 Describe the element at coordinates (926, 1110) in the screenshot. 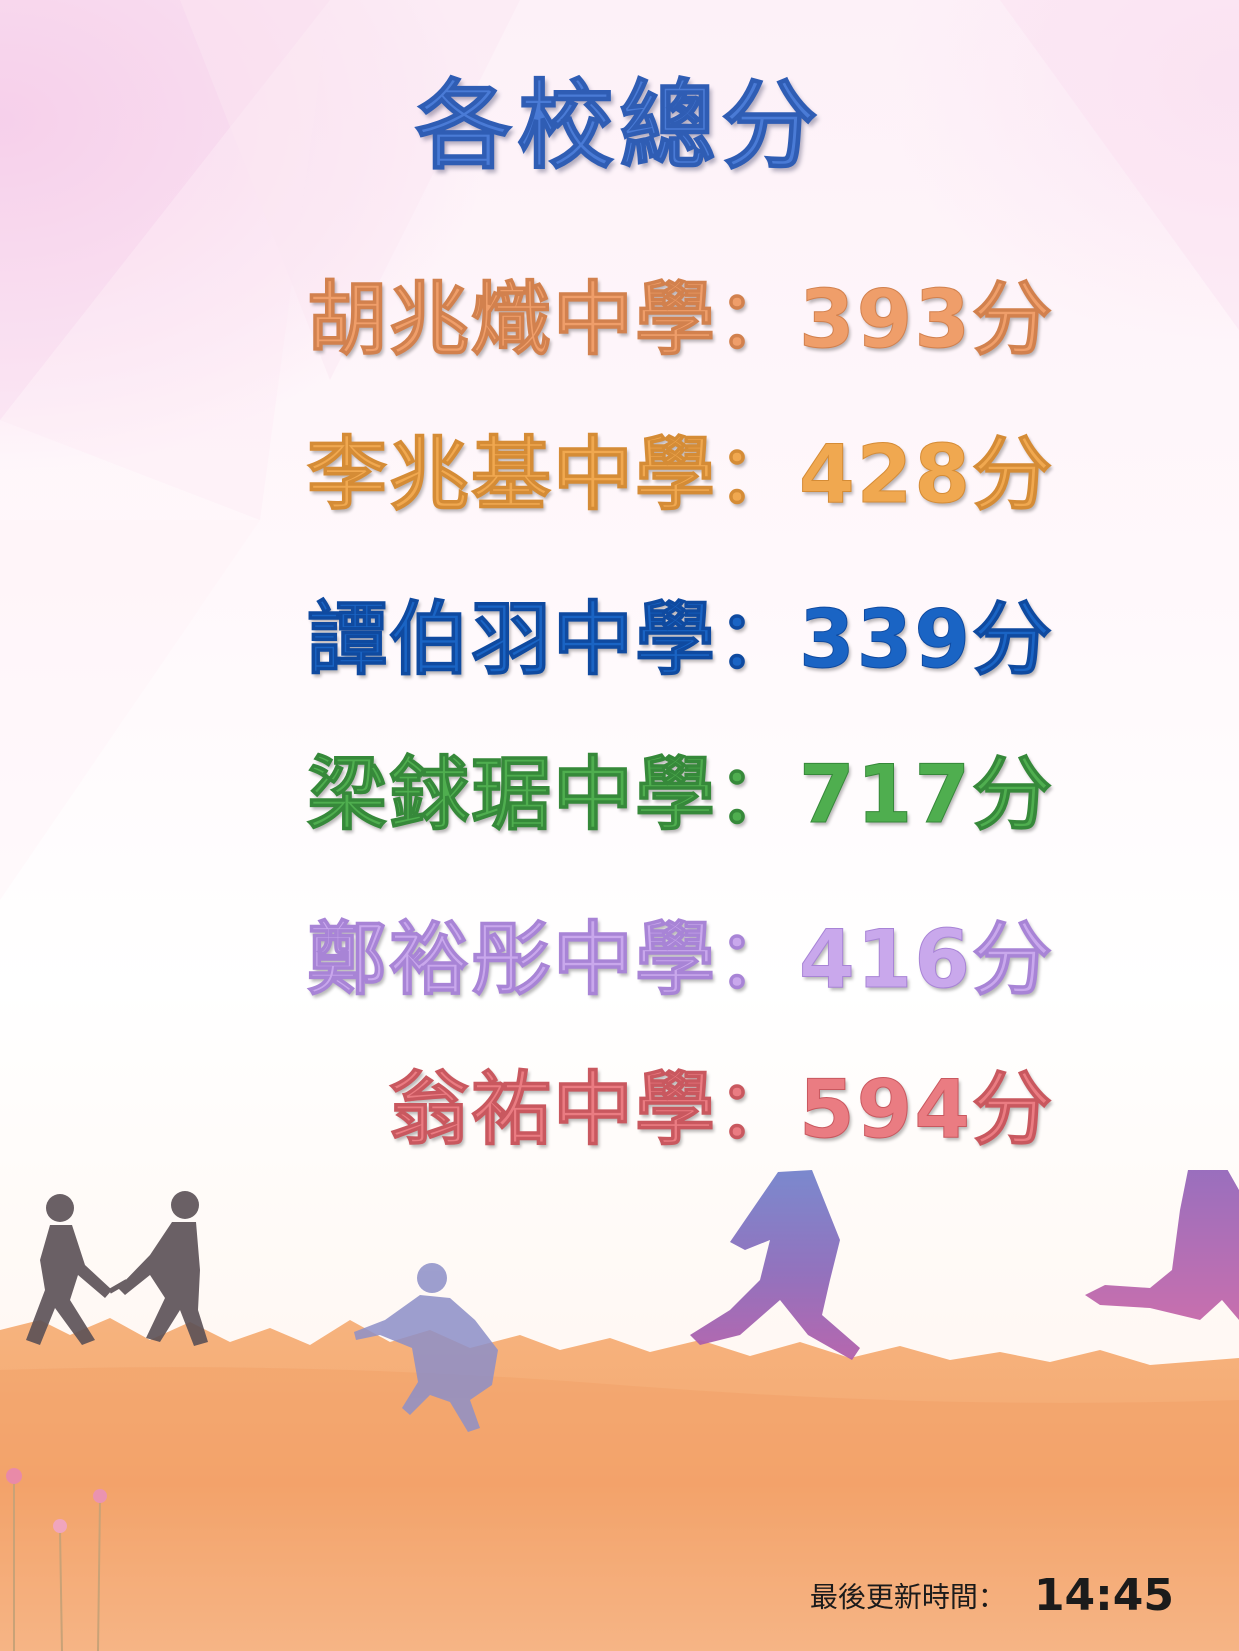

I see `school-points: 594分` at that location.